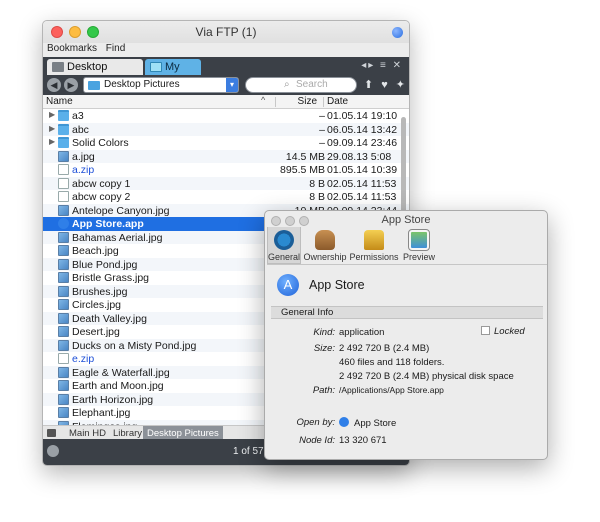 The height and width of the screenshot is (522, 600). What do you see at coordinates (324, 348) in the screenshot?
I see `size-label: Size:` at bounding box center [324, 348].